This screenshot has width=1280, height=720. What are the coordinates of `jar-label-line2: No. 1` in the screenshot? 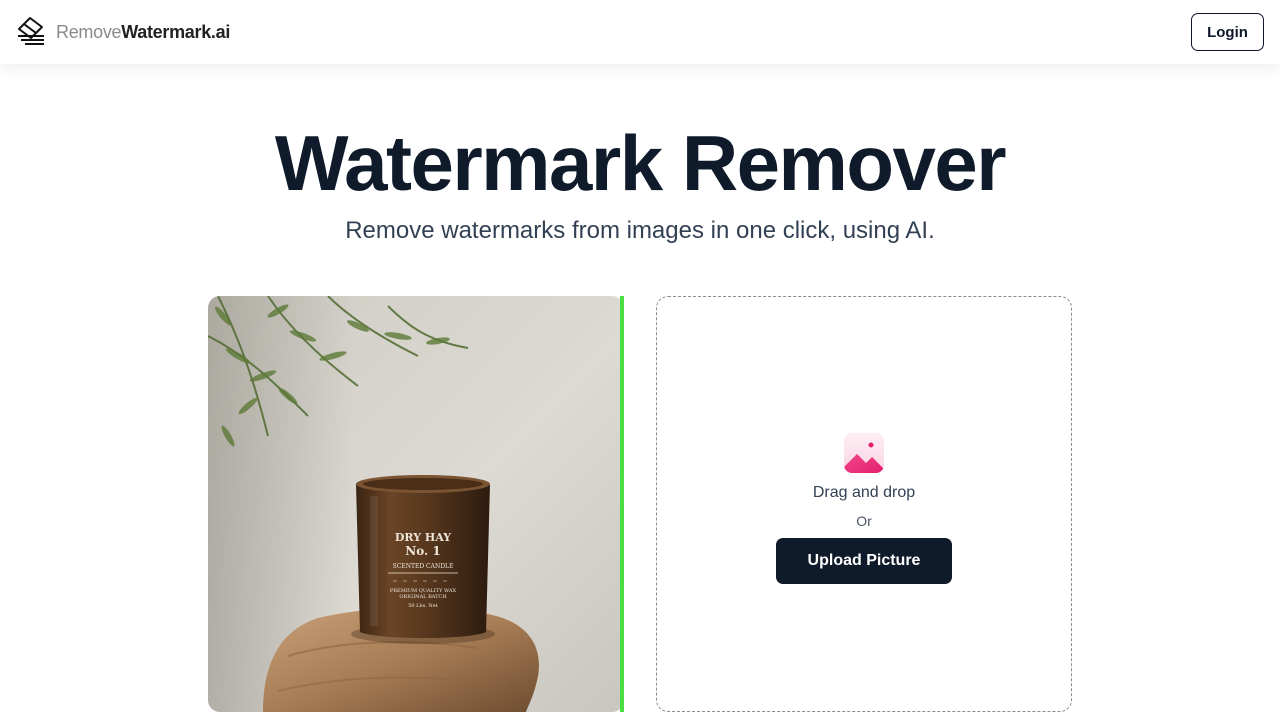 It's located at (422, 551).